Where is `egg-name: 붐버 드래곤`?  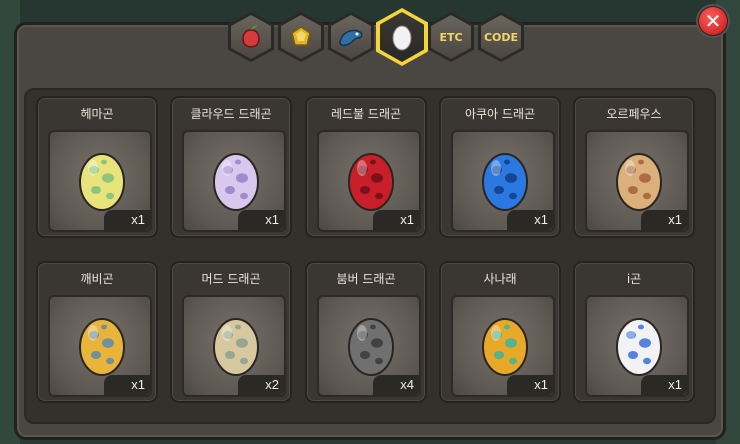 egg-name: 붐버 드래곤 is located at coordinates (366, 279).